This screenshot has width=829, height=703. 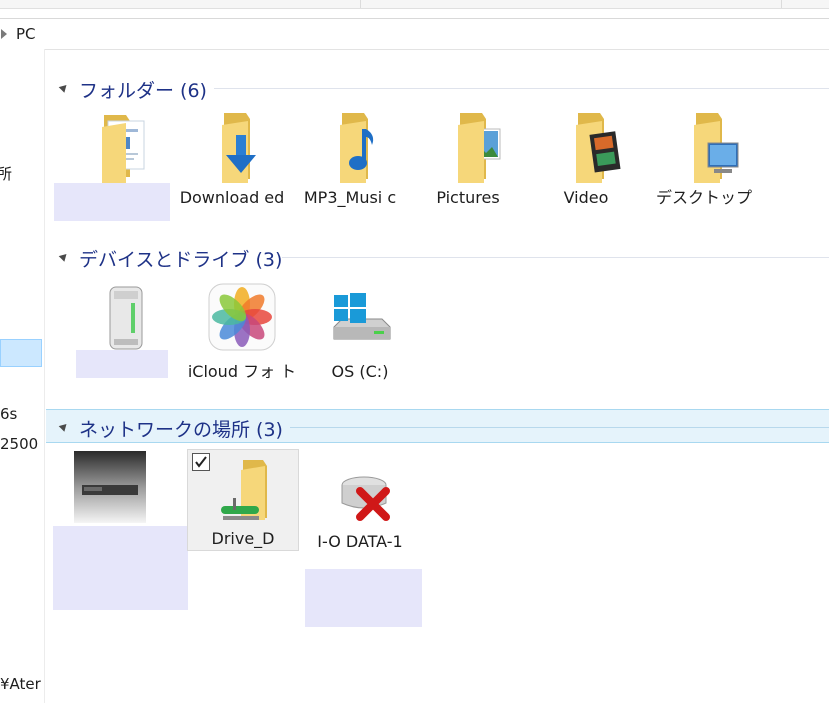 What do you see at coordinates (6, 173) in the screenshot?
I see `nav-item-fragment: 所` at bounding box center [6, 173].